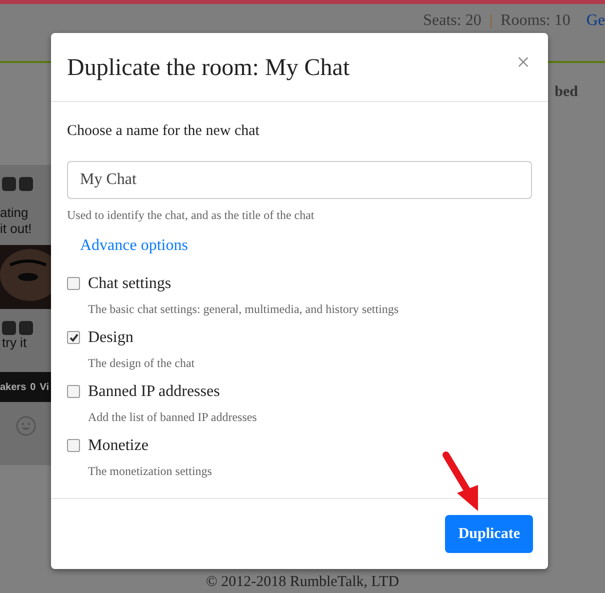  What do you see at coordinates (13, 387) in the screenshot?
I see `stats-label: akers` at bounding box center [13, 387].